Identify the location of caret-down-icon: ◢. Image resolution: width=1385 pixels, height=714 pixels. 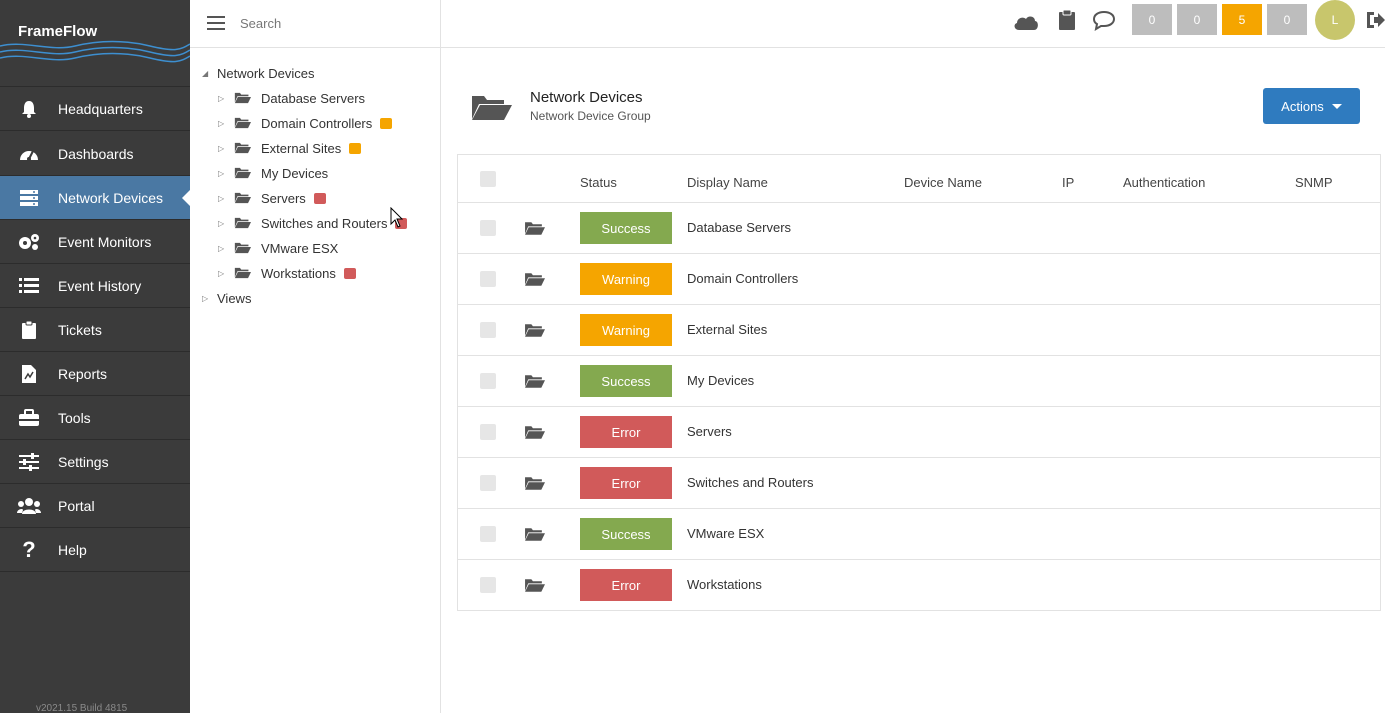
(207, 73).